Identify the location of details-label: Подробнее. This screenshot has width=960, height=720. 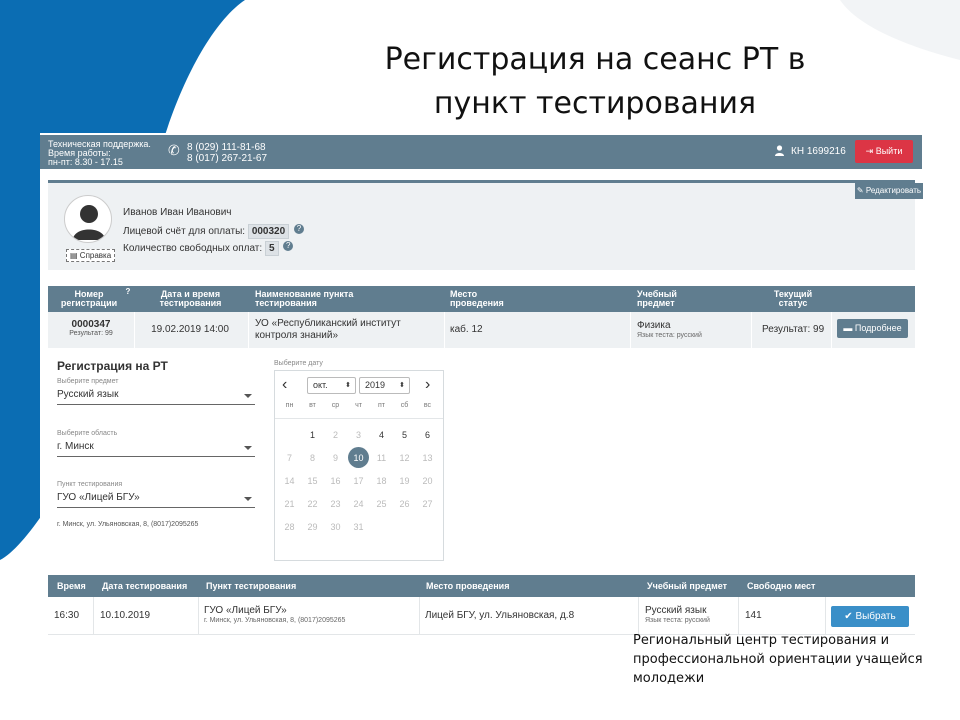
(878, 328).